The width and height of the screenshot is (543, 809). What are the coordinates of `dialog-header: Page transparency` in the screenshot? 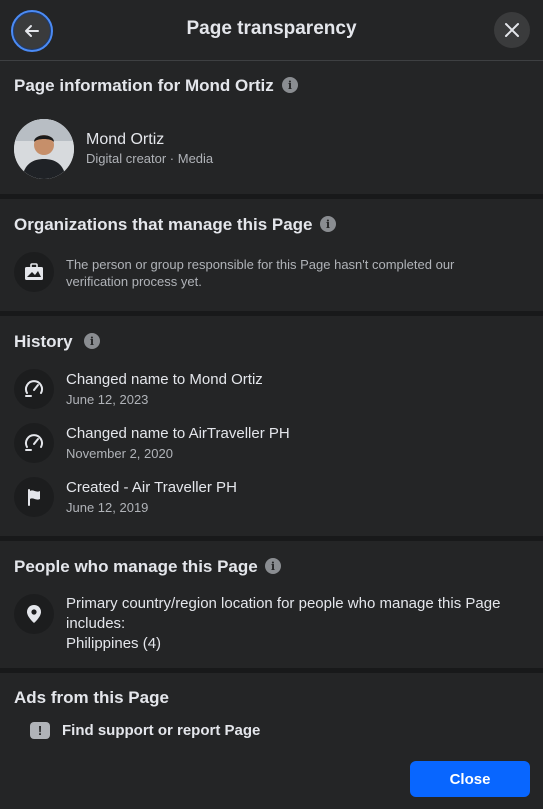 It's located at (271, 30).